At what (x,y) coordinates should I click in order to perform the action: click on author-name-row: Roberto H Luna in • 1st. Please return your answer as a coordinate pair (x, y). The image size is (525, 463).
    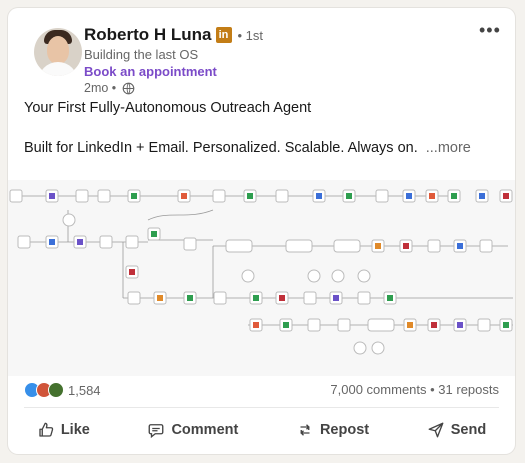
    Looking at the image, I should click on (173, 35).